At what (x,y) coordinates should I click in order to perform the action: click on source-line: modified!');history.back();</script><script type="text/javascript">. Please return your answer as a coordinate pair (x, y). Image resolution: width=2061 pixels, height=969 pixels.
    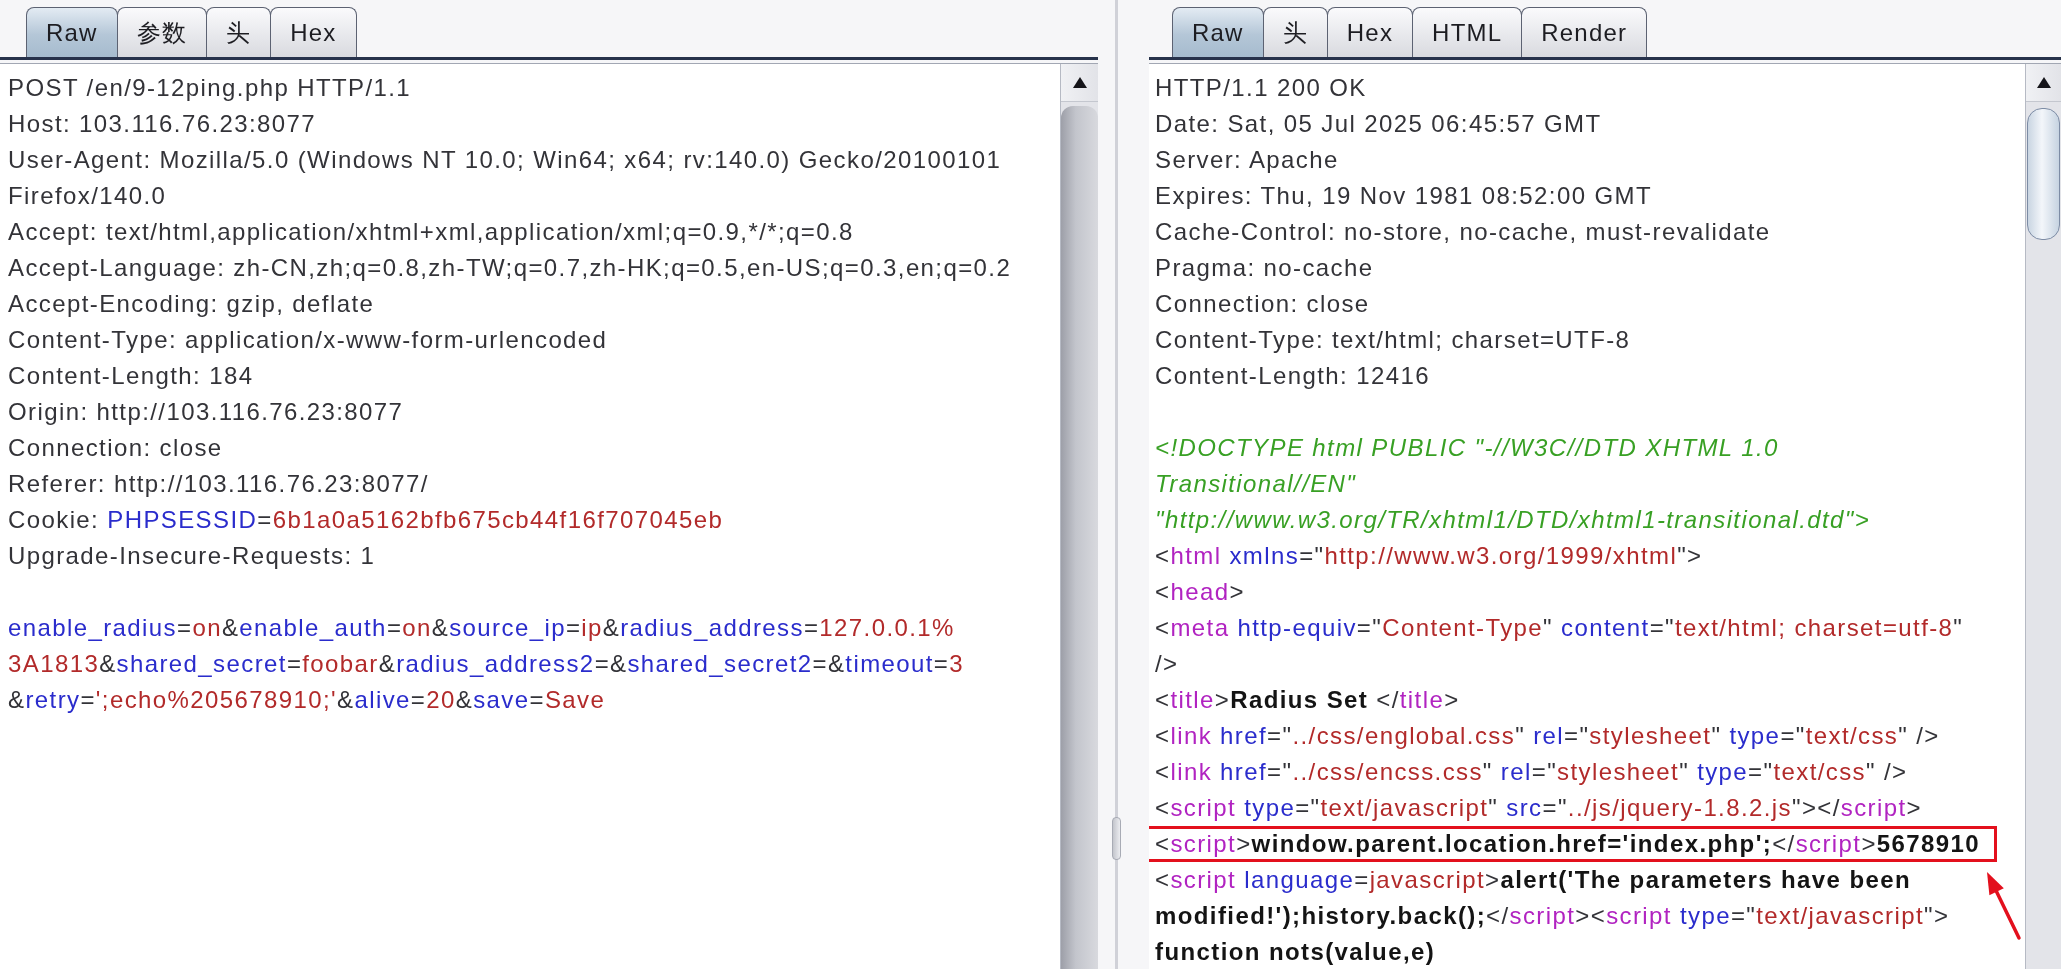
    Looking at the image, I should click on (1553, 916).